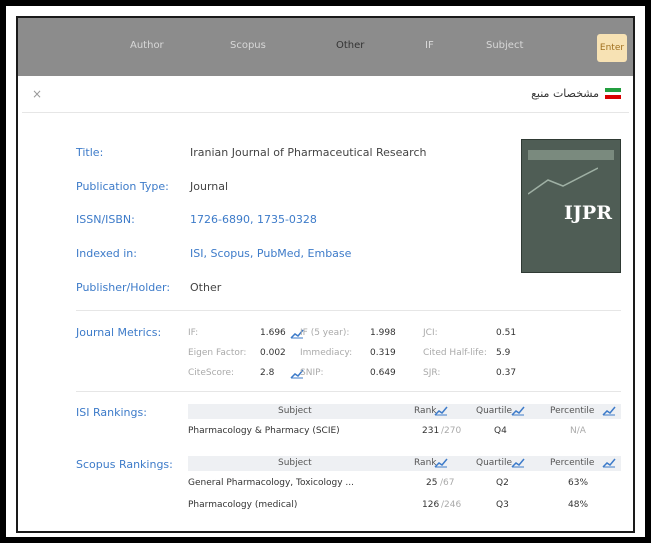 The image size is (651, 543). What do you see at coordinates (90, 152) in the screenshot?
I see `title-label: Title:` at bounding box center [90, 152].